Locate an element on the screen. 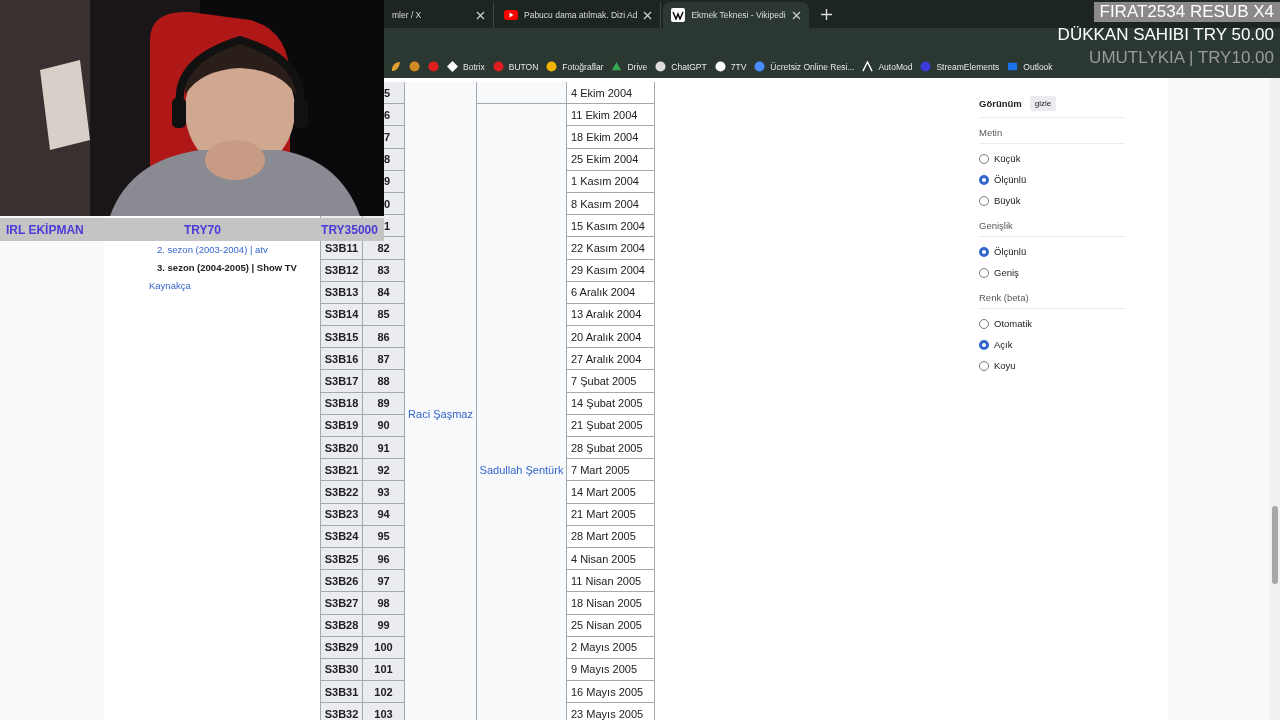 Image resolution: width=1280 pixels, height=720 pixels. air-date-cell: 28 Şubat 2005 is located at coordinates (611, 448).